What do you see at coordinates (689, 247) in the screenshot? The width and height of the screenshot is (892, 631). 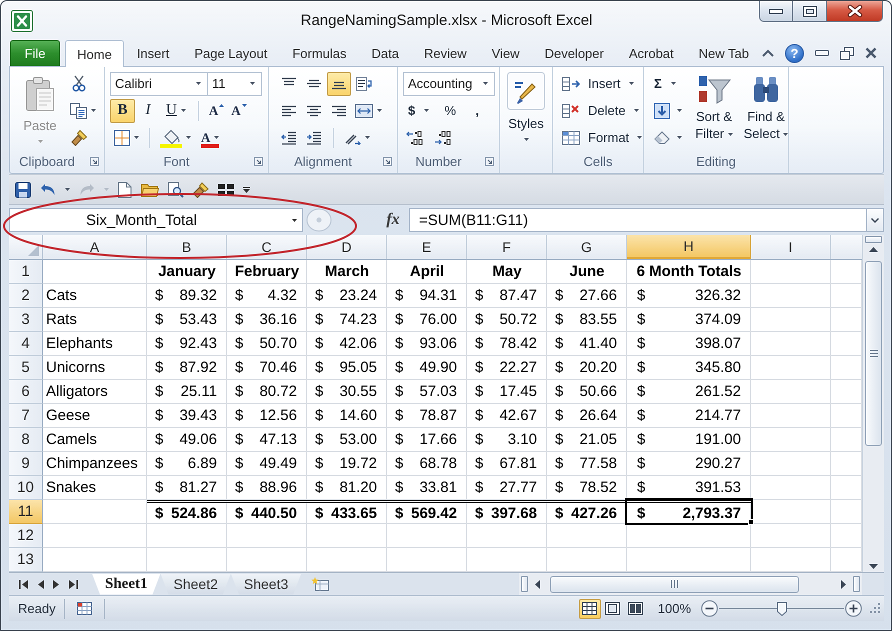 I see `column-header: H` at bounding box center [689, 247].